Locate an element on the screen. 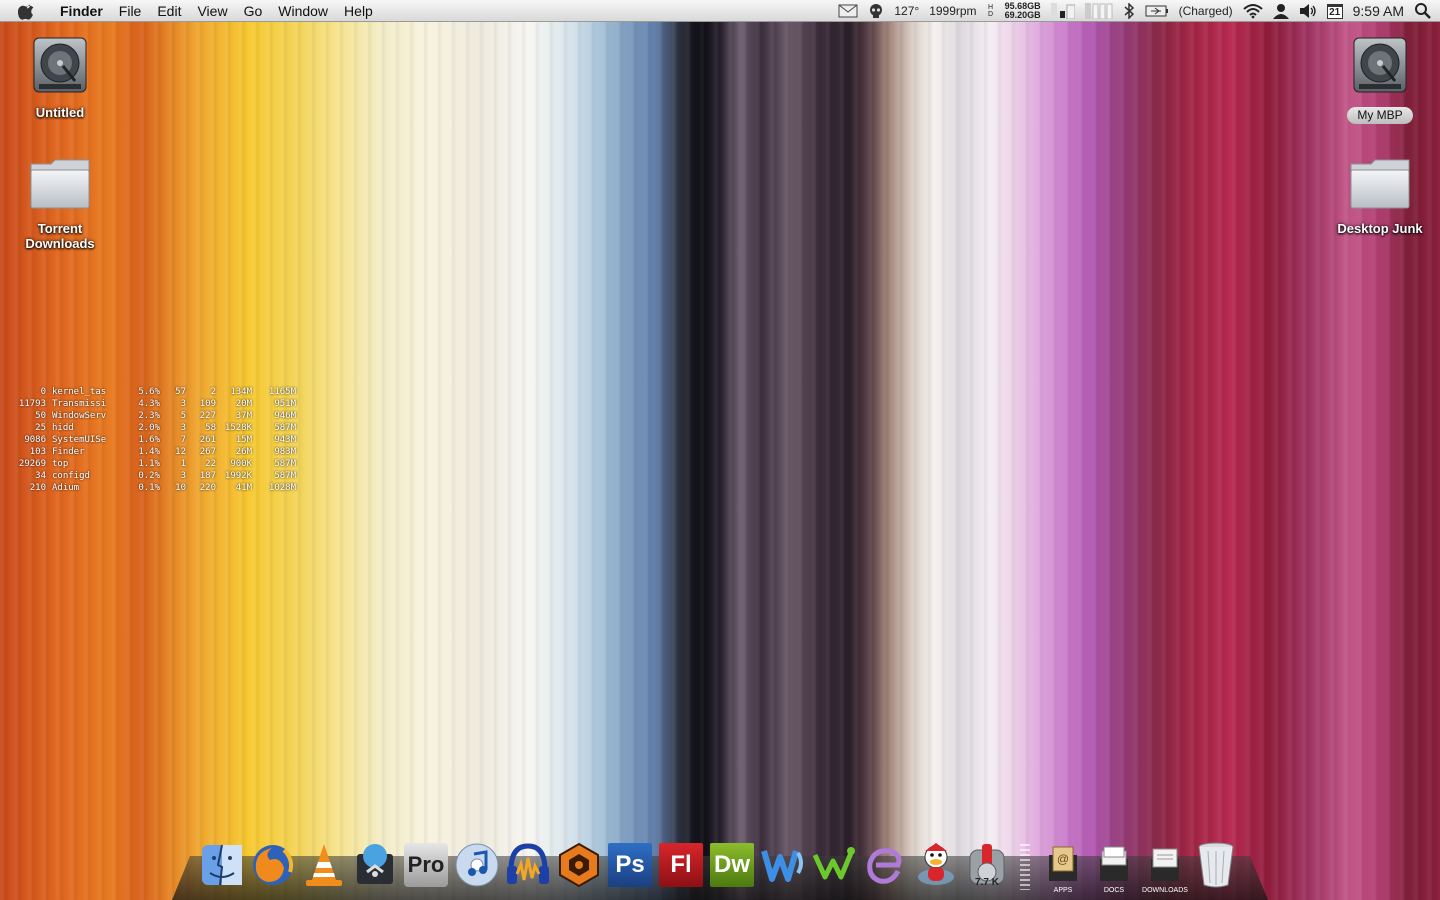  temperature-readout: 127° is located at coordinates (906, 11).